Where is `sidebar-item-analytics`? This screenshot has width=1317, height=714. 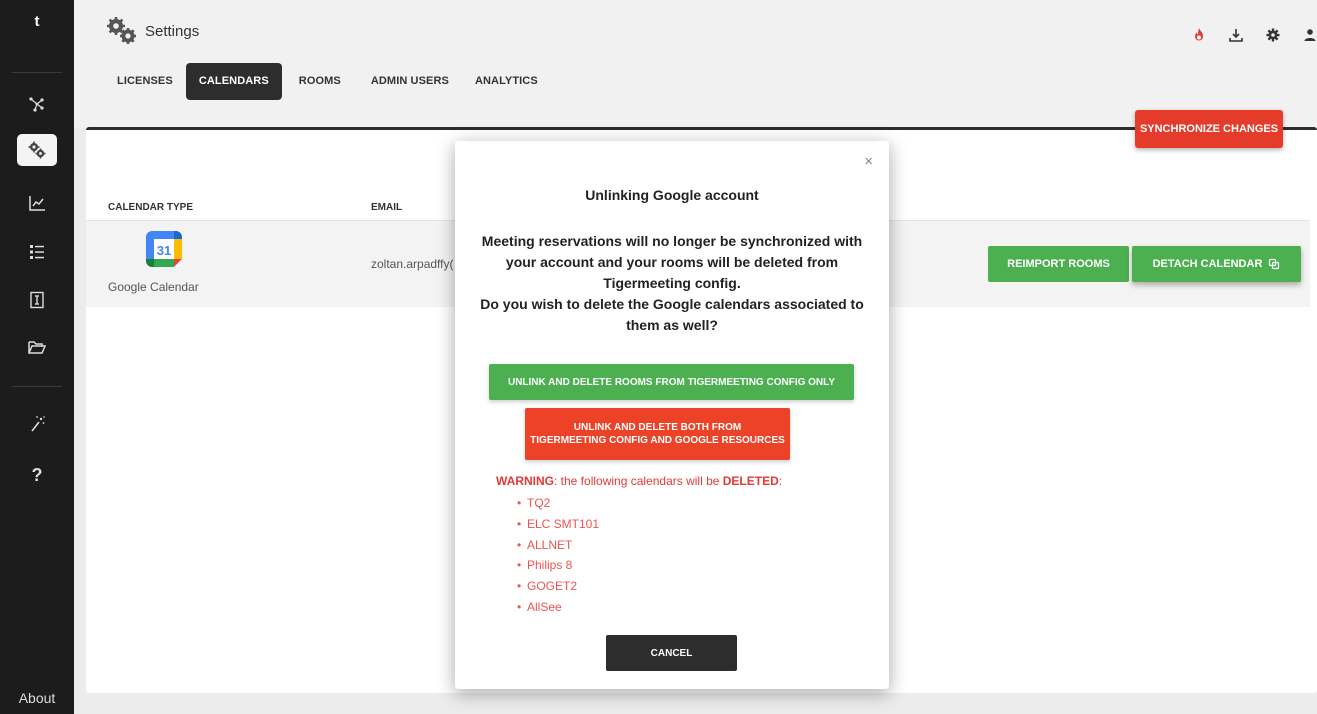 sidebar-item-analytics is located at coordinates (37, 203).